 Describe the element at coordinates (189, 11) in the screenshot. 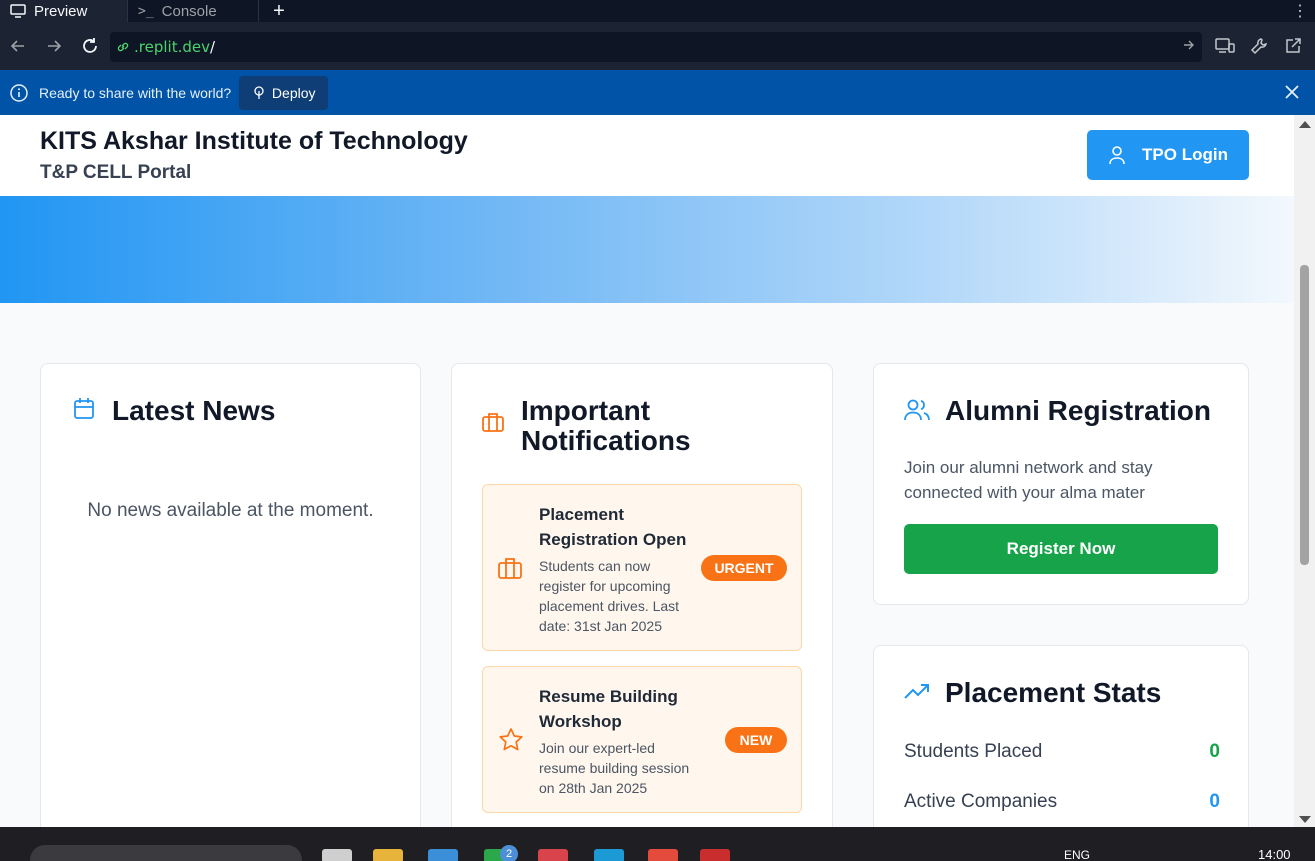

I see `tab-console-label: Console` at that location.